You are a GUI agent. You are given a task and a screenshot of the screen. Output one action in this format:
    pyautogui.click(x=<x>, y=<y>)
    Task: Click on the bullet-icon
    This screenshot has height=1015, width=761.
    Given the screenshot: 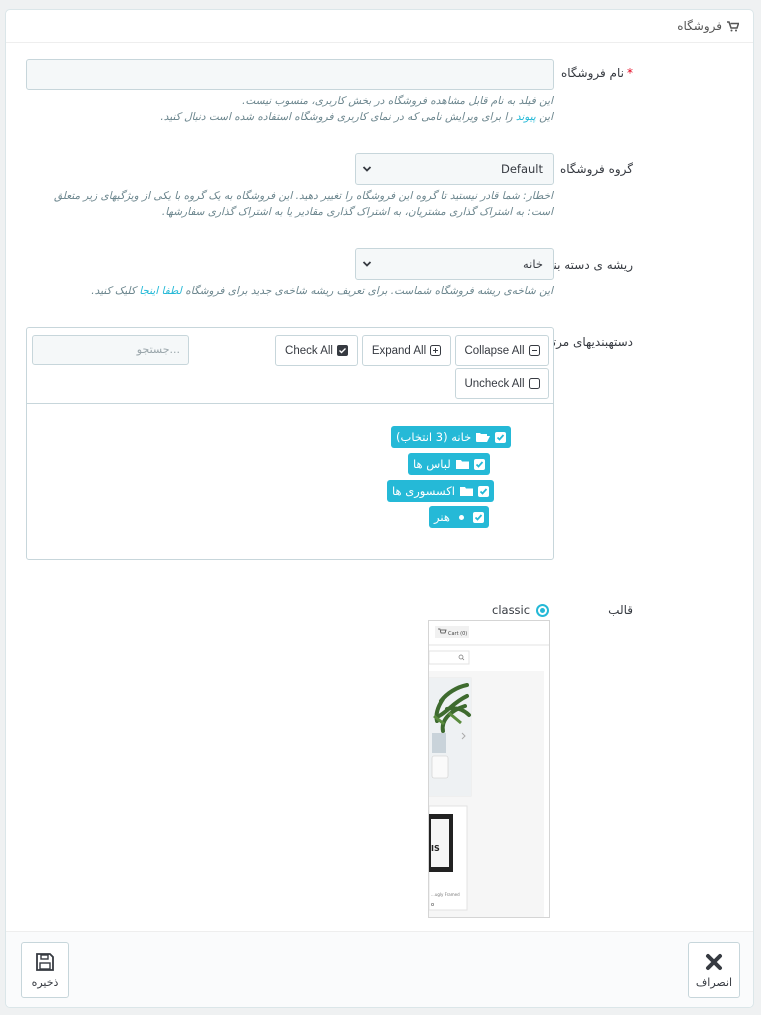 What is the action you would take?
    pyautogui.click(x=461, y=517)
    